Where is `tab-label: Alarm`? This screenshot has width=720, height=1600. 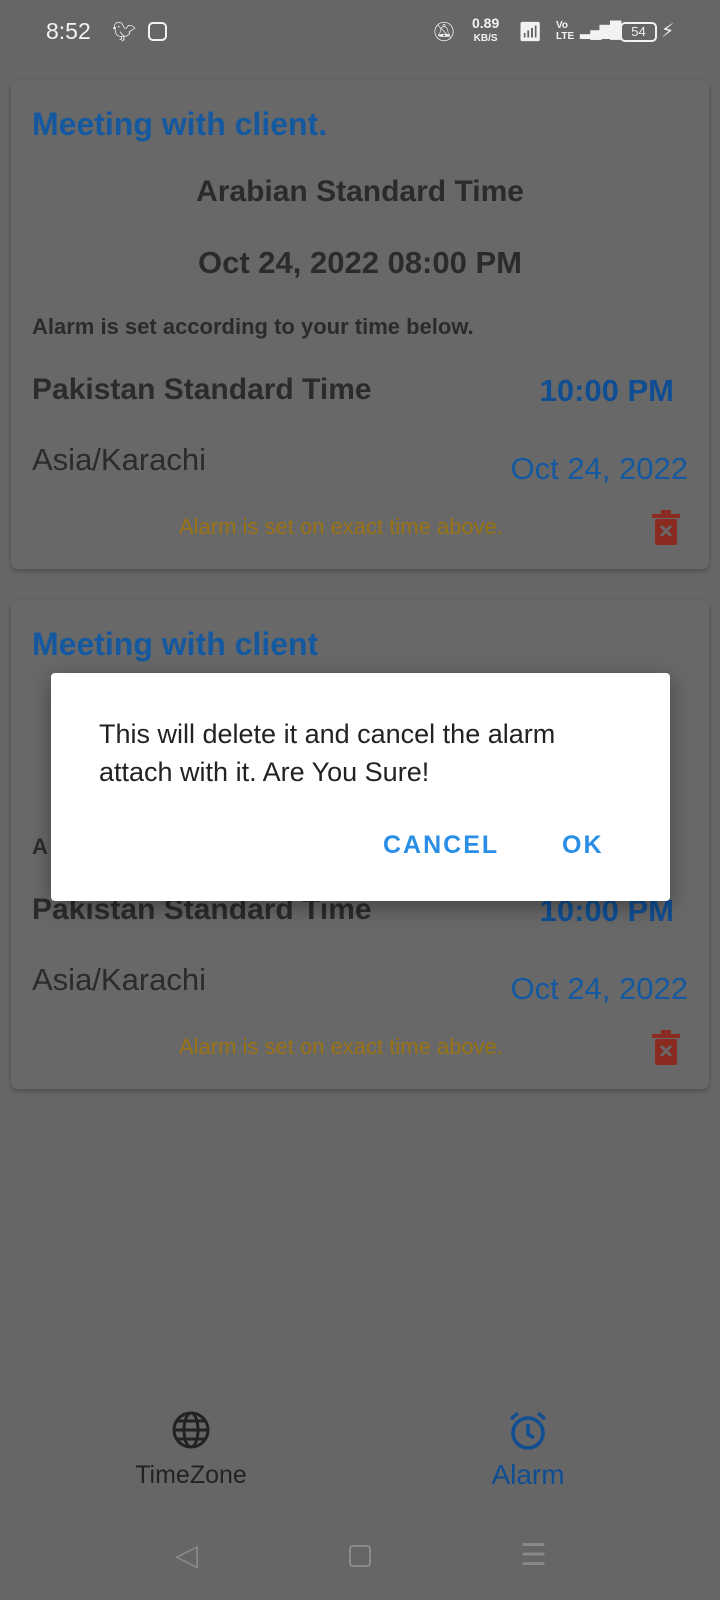
tab-label: Alarm is located at coordinates (528, 1474).